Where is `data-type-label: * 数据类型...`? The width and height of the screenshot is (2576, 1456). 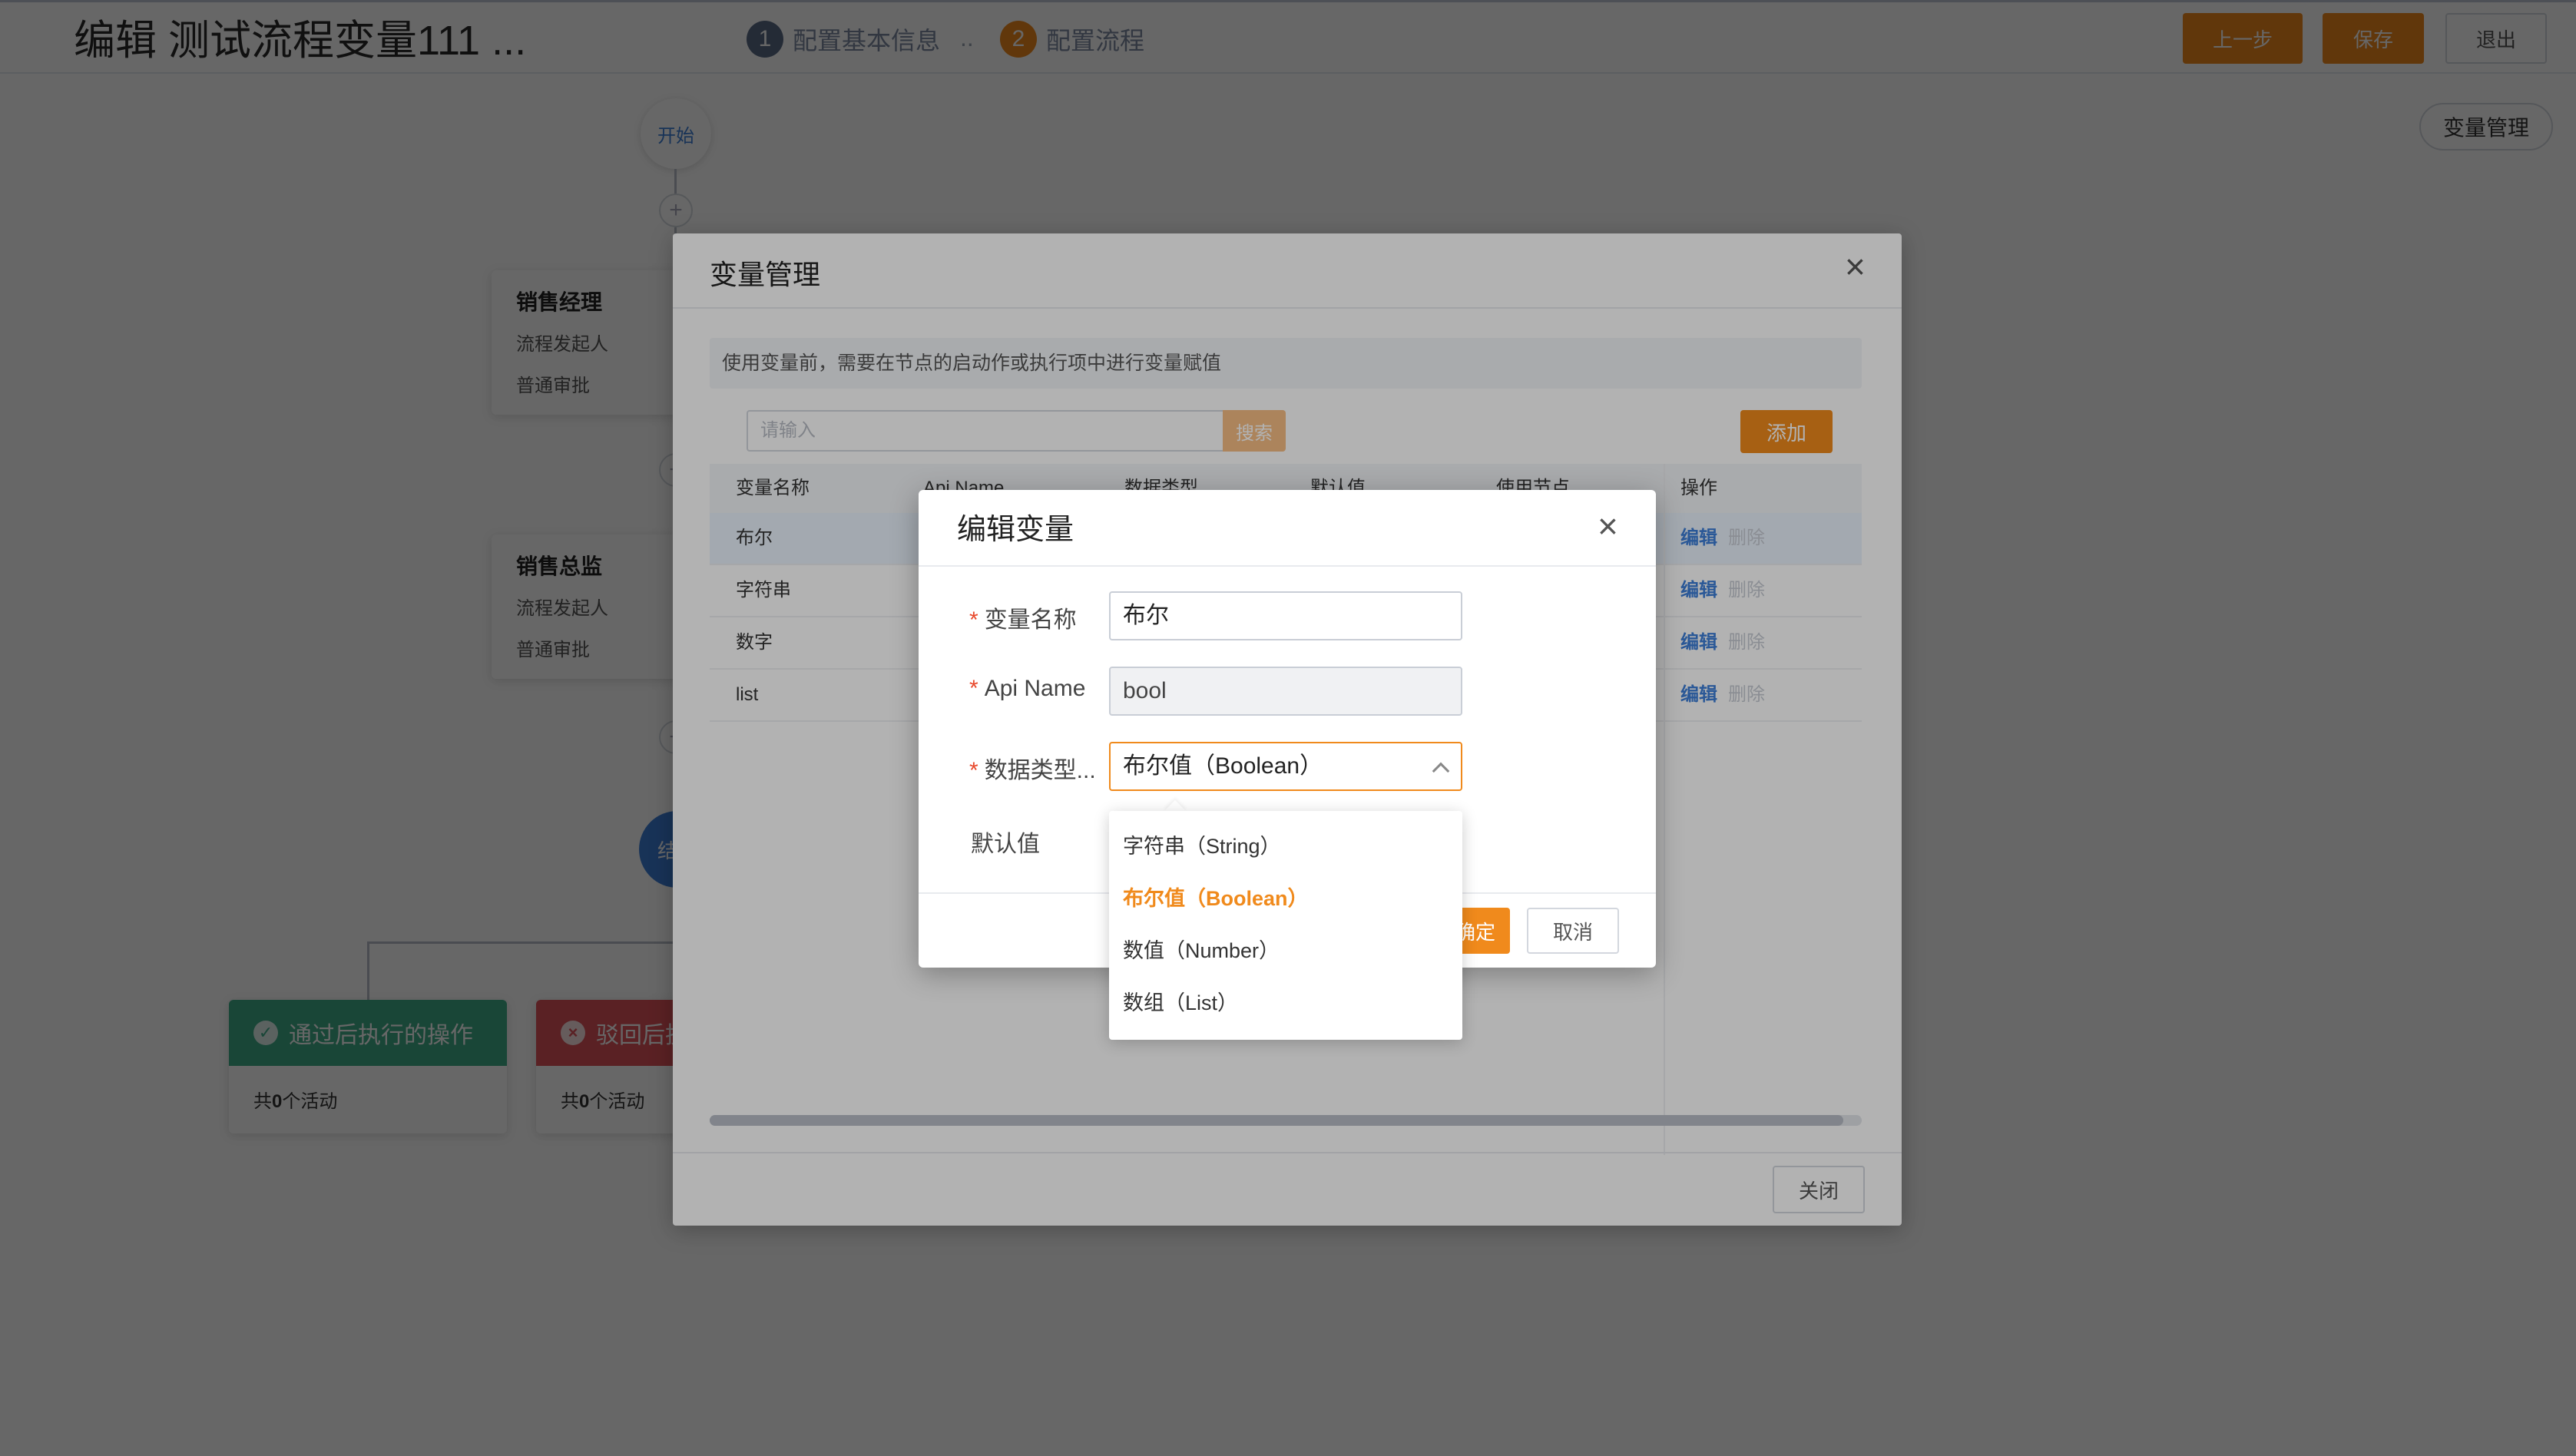 data-type-label: * 数据类型... is located at coordinates (1032, 770).